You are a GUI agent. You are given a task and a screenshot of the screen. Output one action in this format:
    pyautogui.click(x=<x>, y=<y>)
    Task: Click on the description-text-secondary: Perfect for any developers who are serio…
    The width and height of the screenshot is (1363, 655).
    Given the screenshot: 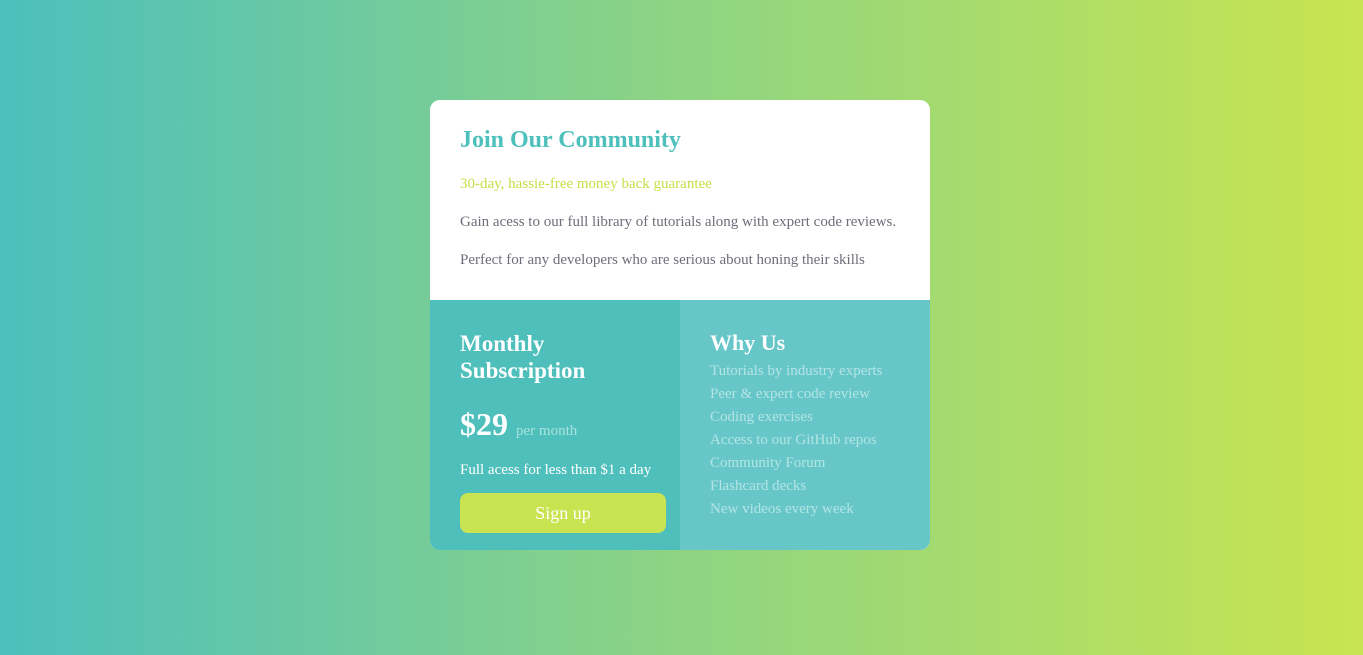 What is the action you would take?
    pyautogui.click(x=662, y=260)
    